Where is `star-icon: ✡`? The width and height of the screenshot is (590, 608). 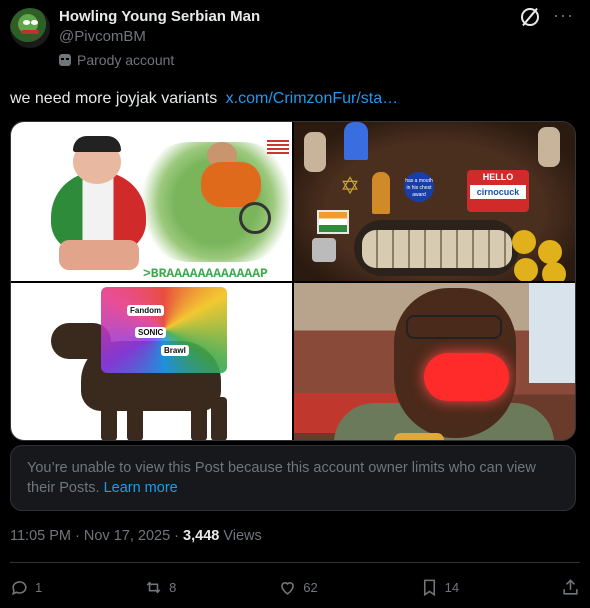
star-icon: ✡ is located at coordinates (350, 186).